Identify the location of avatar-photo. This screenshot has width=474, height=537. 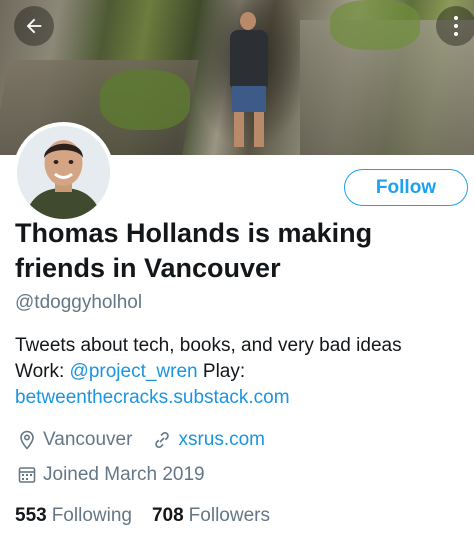
(63, 172).